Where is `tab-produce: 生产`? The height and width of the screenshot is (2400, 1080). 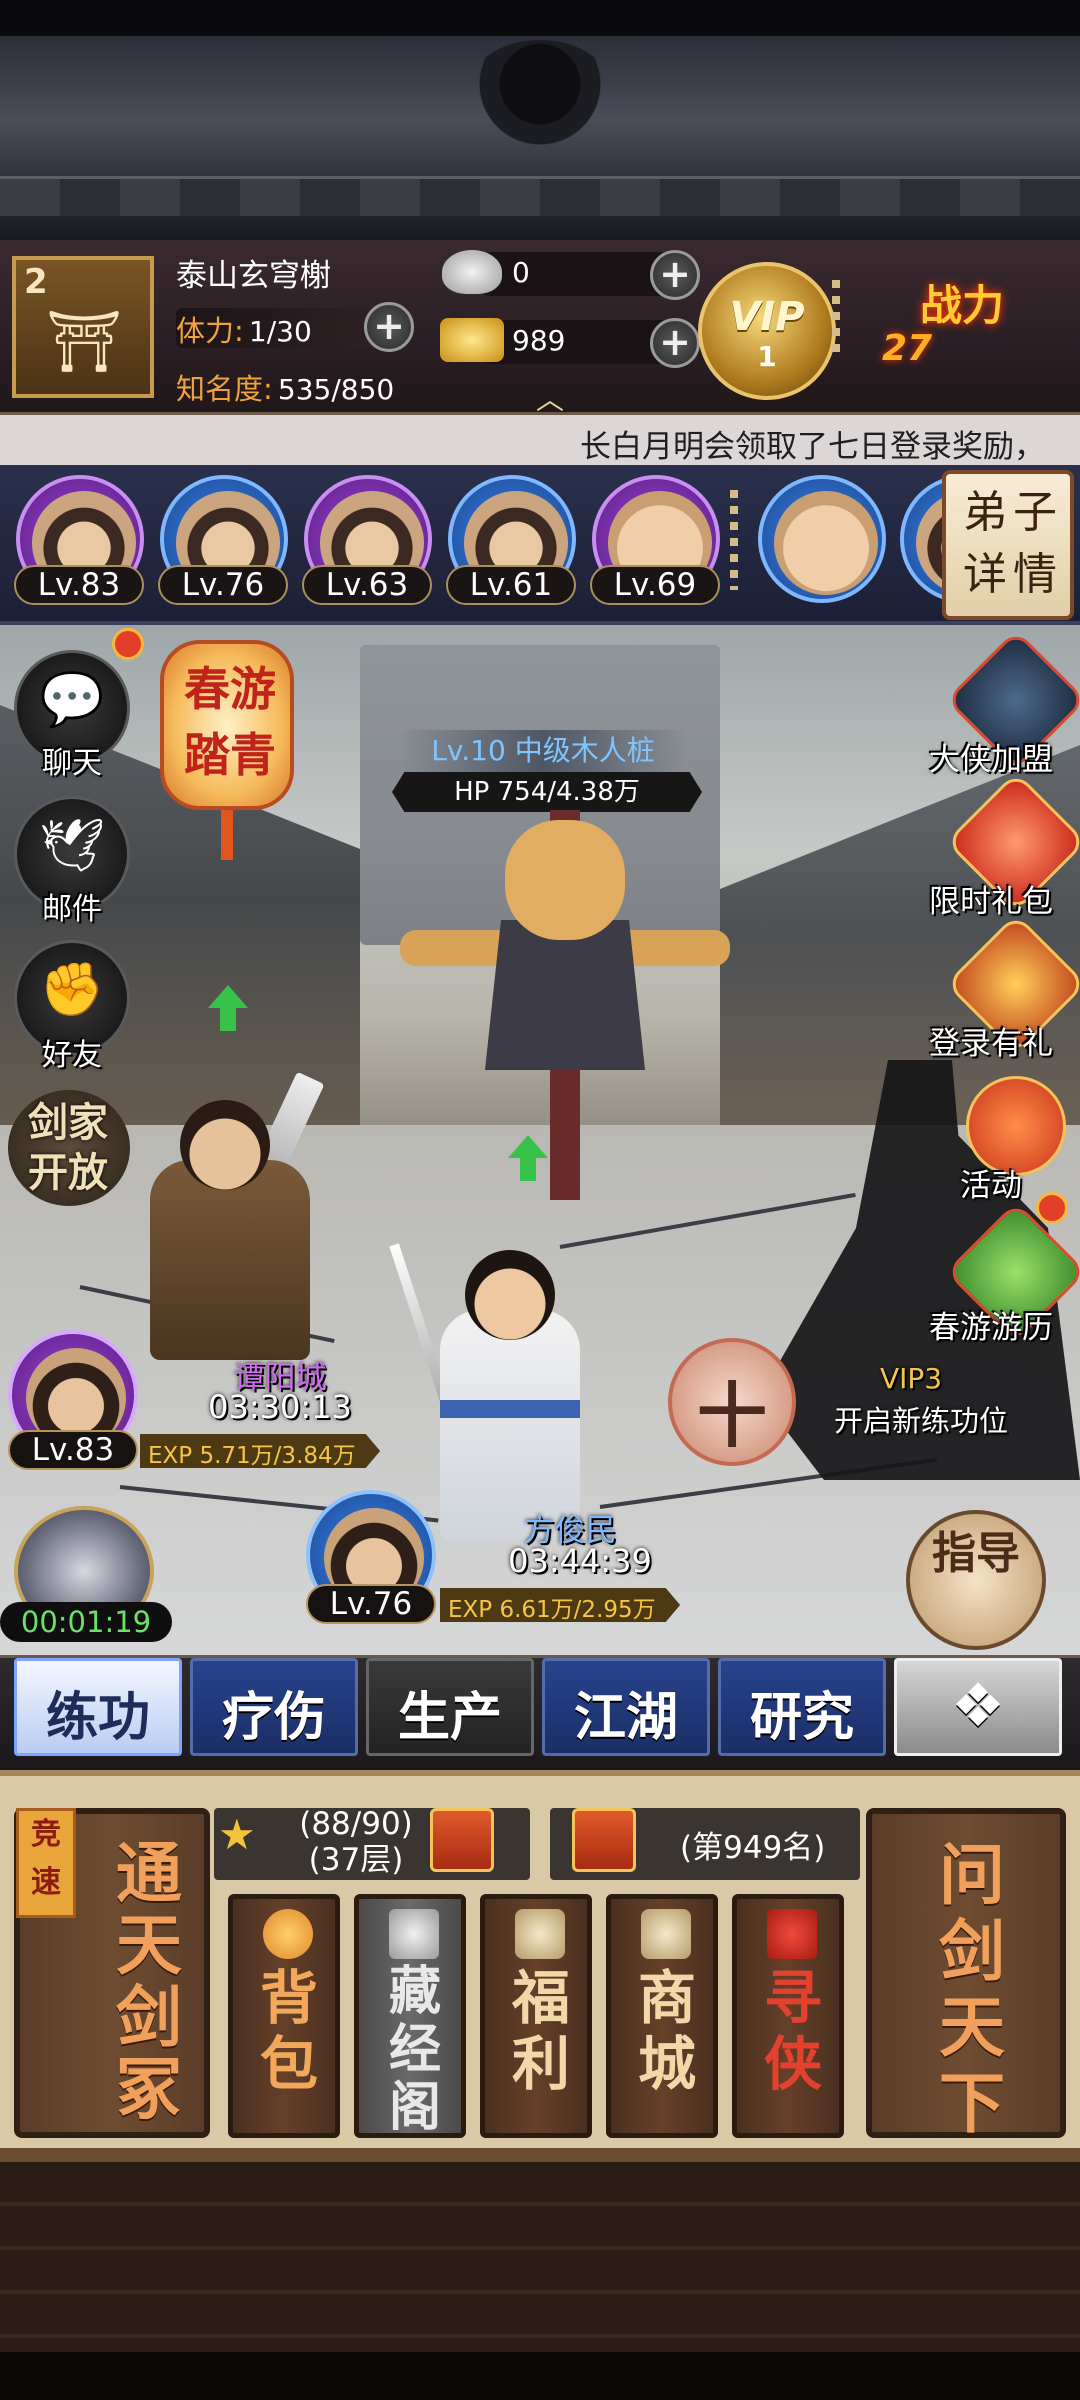 tab-produce: 生产 is located at coordinates (450, 1707).